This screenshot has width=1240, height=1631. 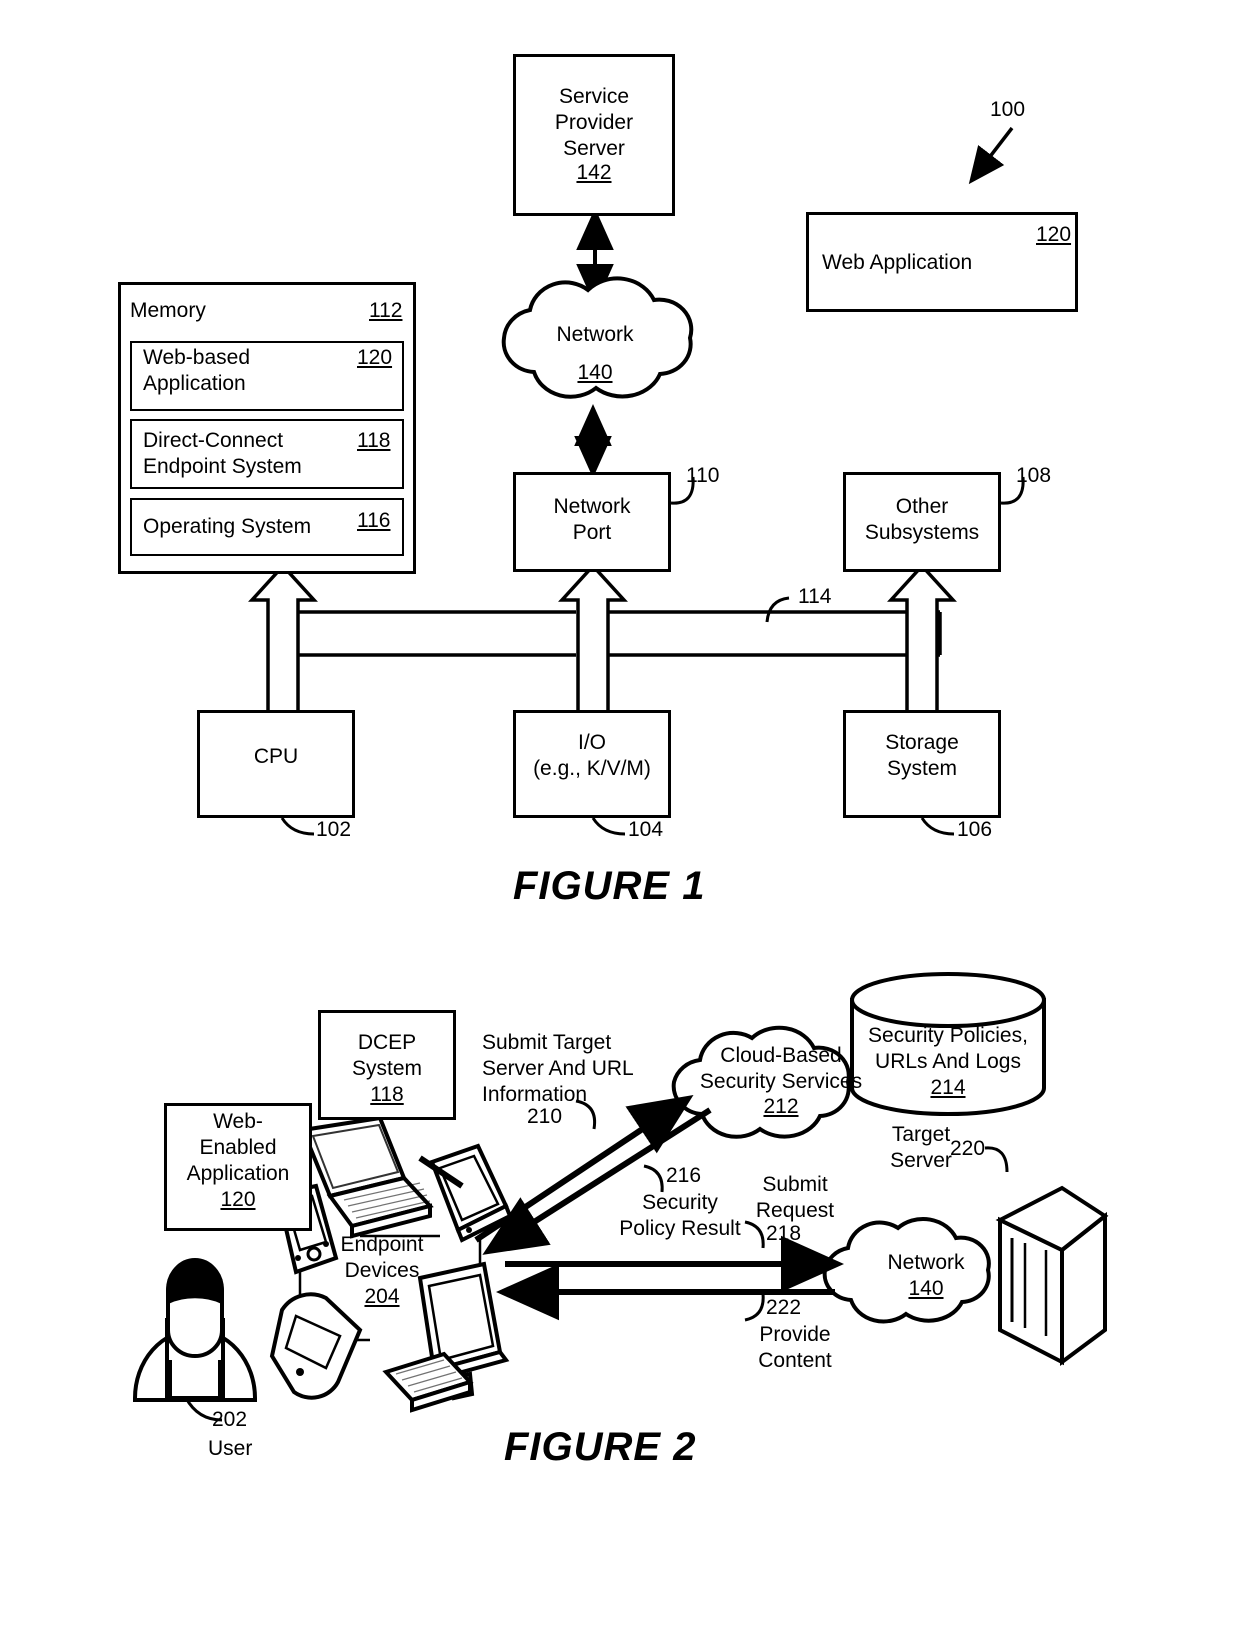 What do you see at coordinates (684, 1175) in the screenshot?
I see `security-policy-result-ref: 216` at bounding box center [684, 1175].